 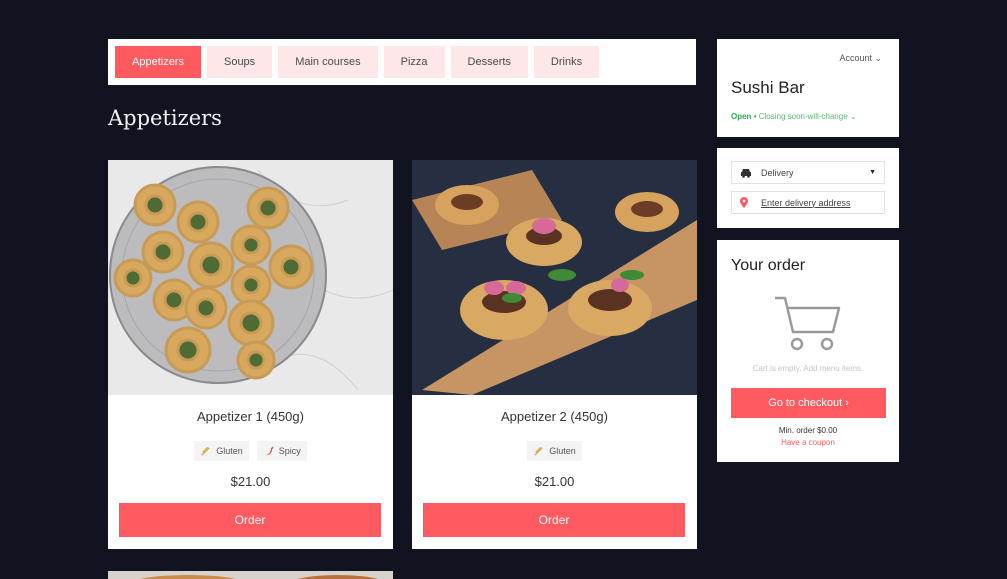 What do you see at coordinates (158, 62) in the screenshot?
I see `tab-appetizers: Appetizers` at bounding box center [158, 62].